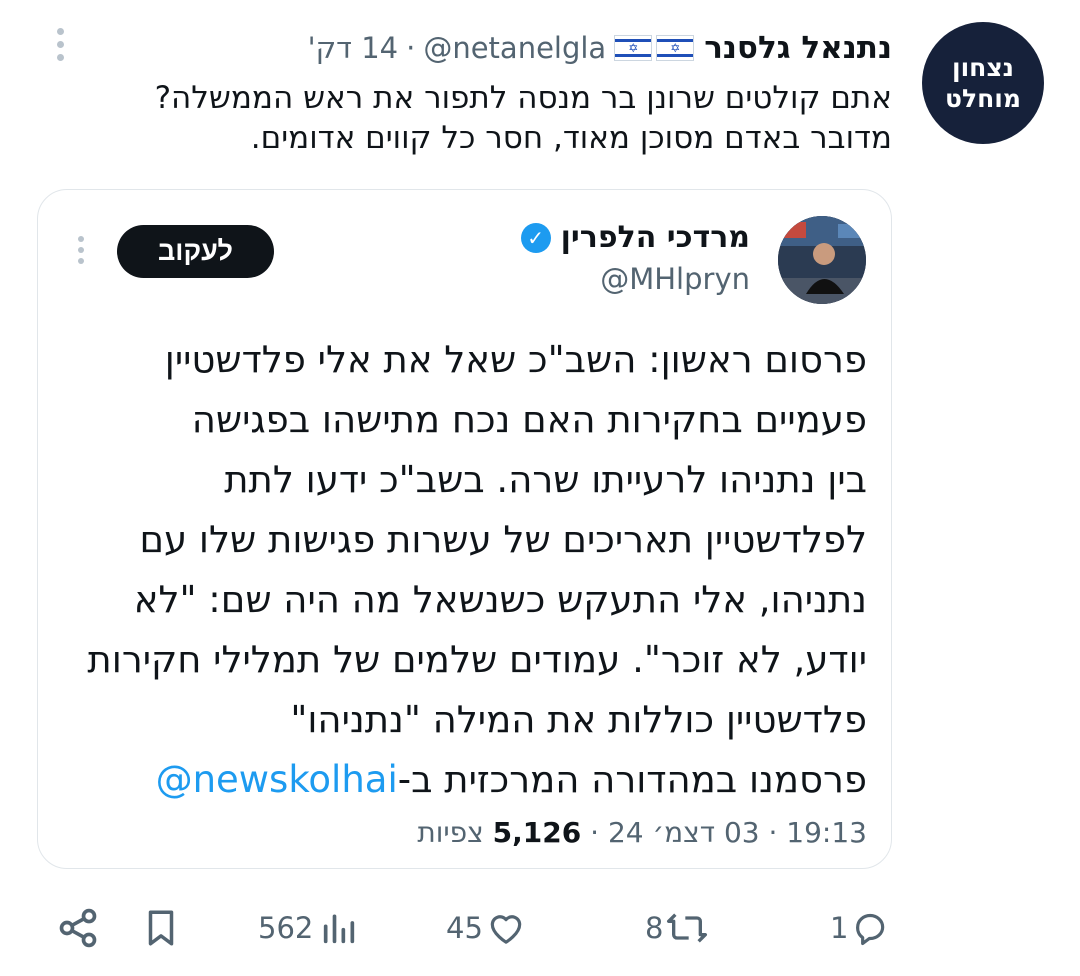 The image size is (1080, 976). I want to click on more-options-icon, so click(60, 48).